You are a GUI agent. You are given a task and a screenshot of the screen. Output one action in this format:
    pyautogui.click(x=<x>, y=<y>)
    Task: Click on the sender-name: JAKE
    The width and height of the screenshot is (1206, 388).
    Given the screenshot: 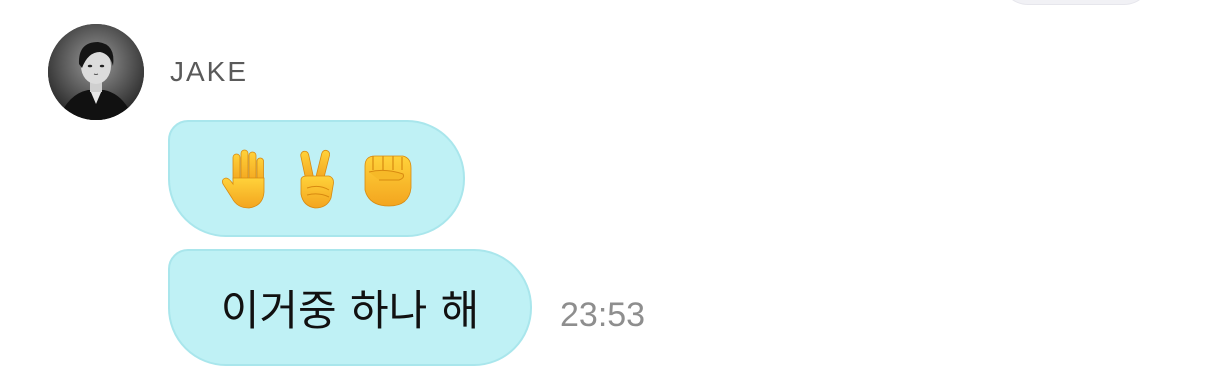 What is the action you would take?
    pyautogui.click(x=209, y=71)
    